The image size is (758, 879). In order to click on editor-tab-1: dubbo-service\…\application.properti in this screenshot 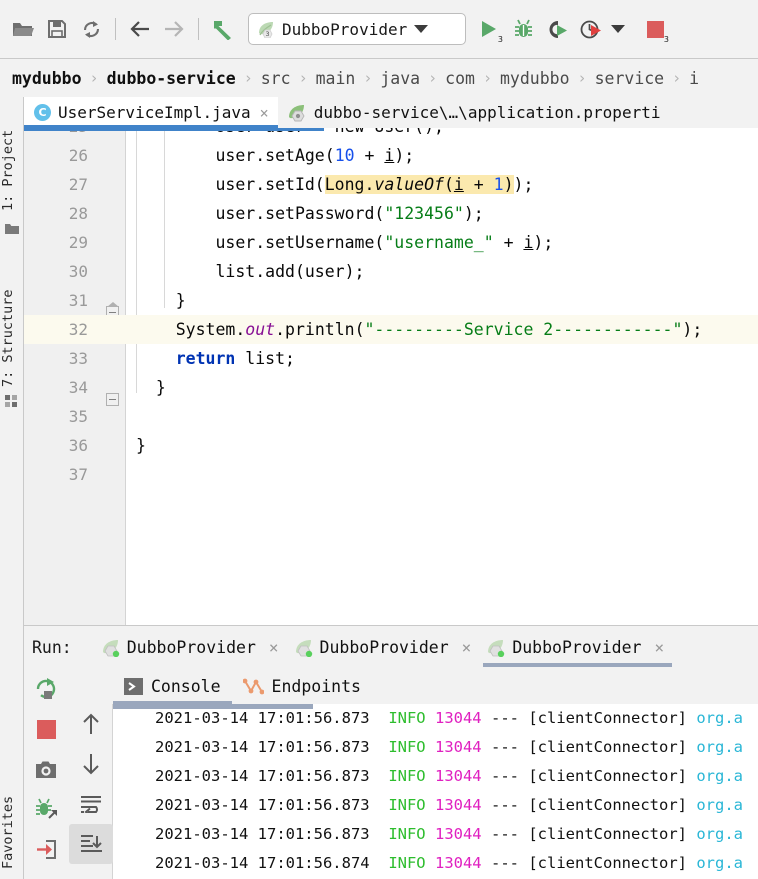, I will do `click(474, 112)`.